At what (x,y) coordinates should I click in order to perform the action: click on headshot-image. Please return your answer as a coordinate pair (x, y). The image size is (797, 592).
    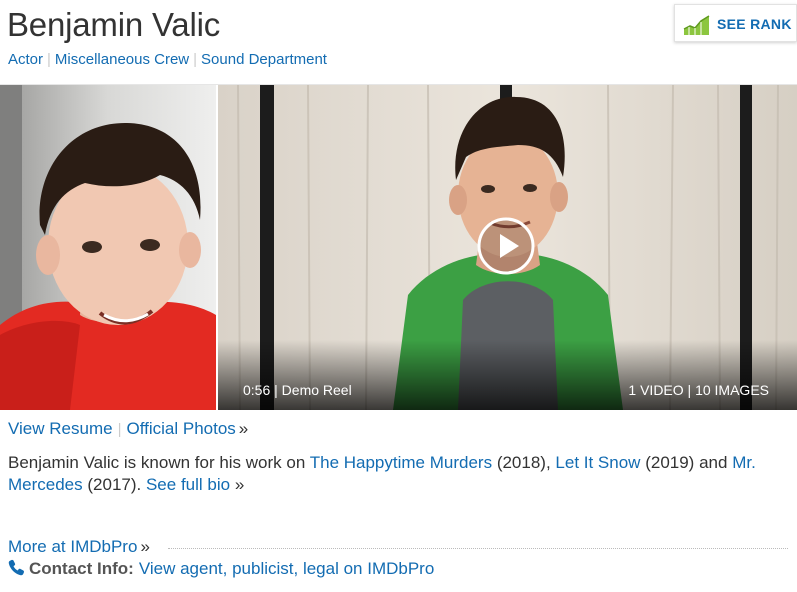
    Looking at the image, I should click on (108, 247).